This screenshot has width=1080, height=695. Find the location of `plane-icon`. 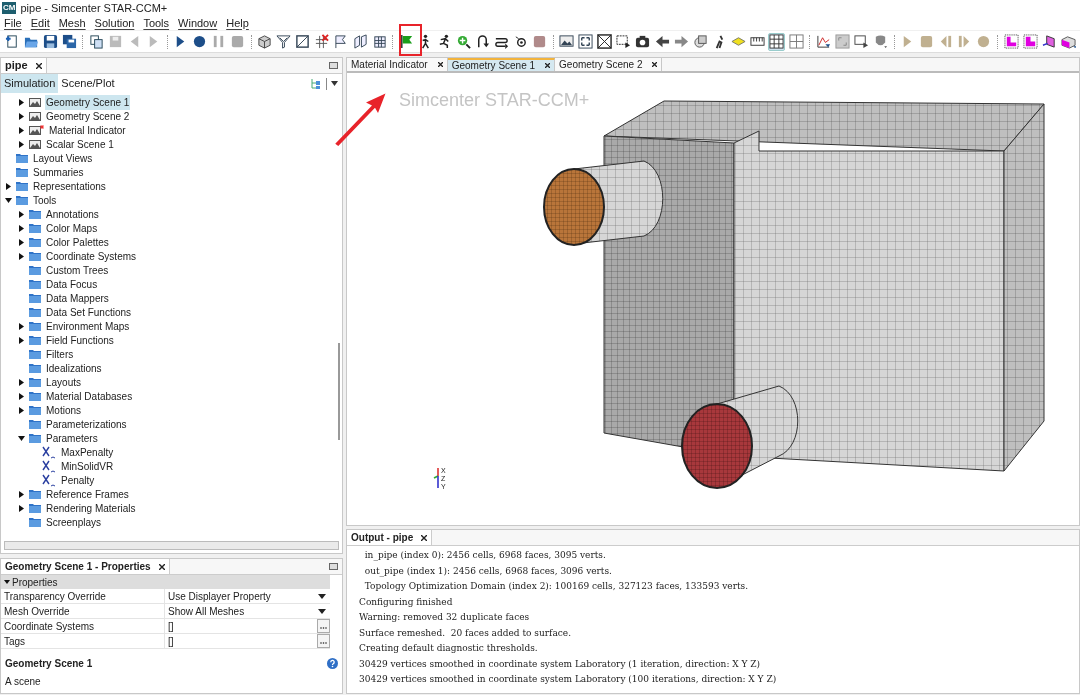

plane-icon is located at coordinates (738, 41).